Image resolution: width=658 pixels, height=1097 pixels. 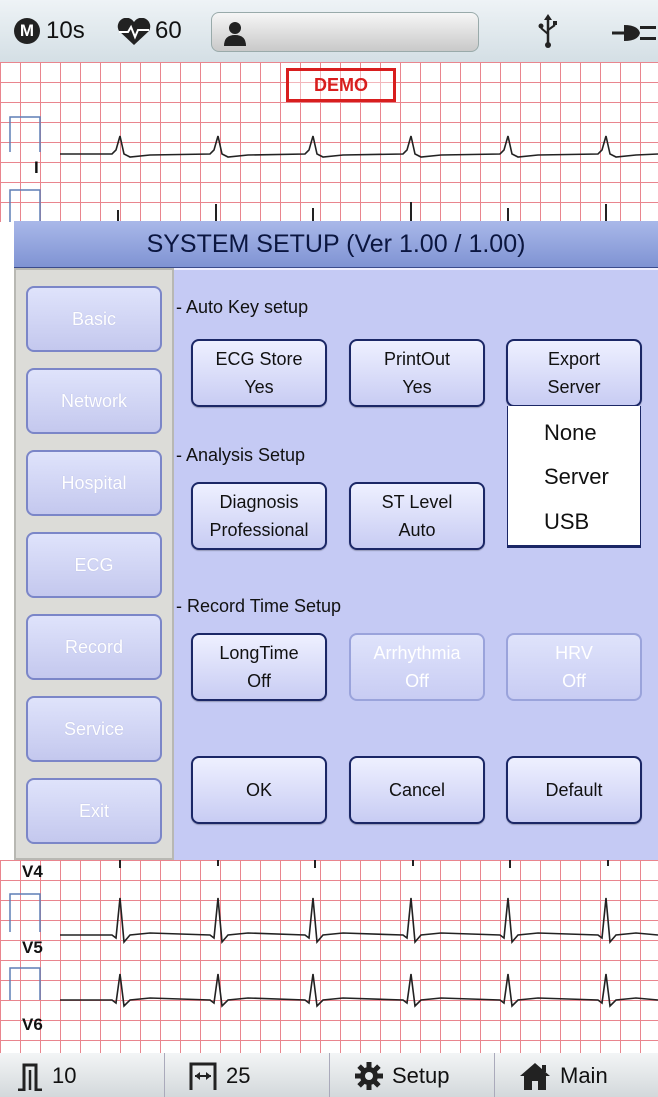 I want to click on st-level-value: Auto, so click(x=417, y=530).